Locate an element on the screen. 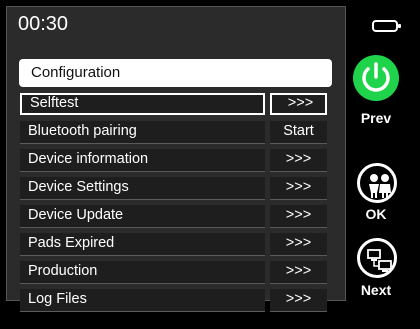 The height and width of the screenshot is (329, 420). menu-item-label: Device information is located at coordinates (88, 159).